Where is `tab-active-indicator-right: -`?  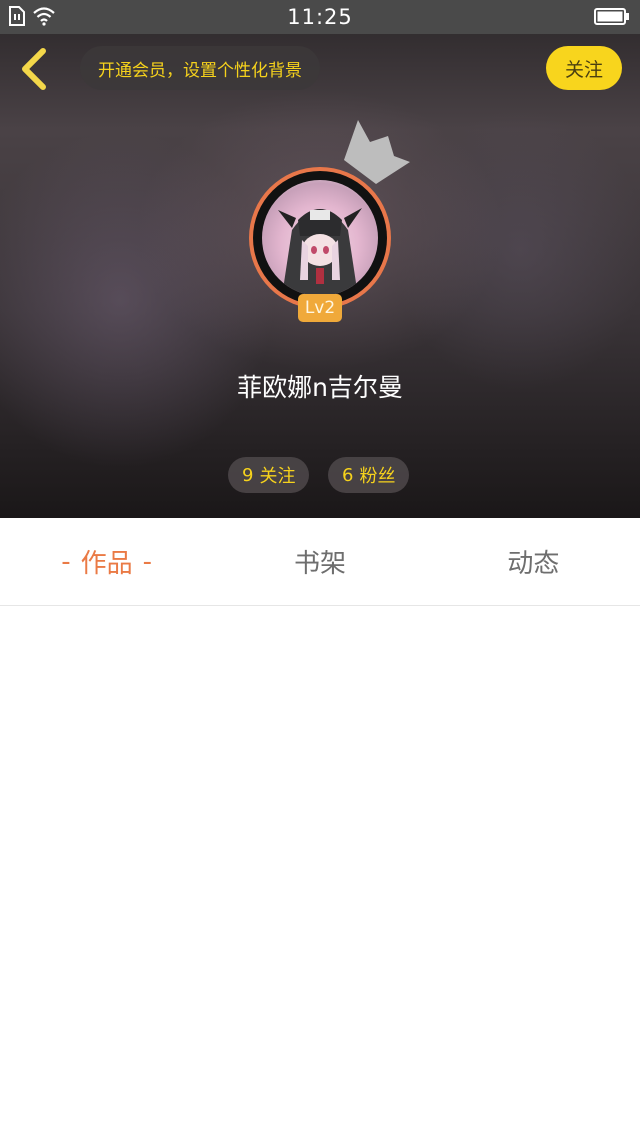
tab-active-indicator-right: - is located at coordinates (147, 561).